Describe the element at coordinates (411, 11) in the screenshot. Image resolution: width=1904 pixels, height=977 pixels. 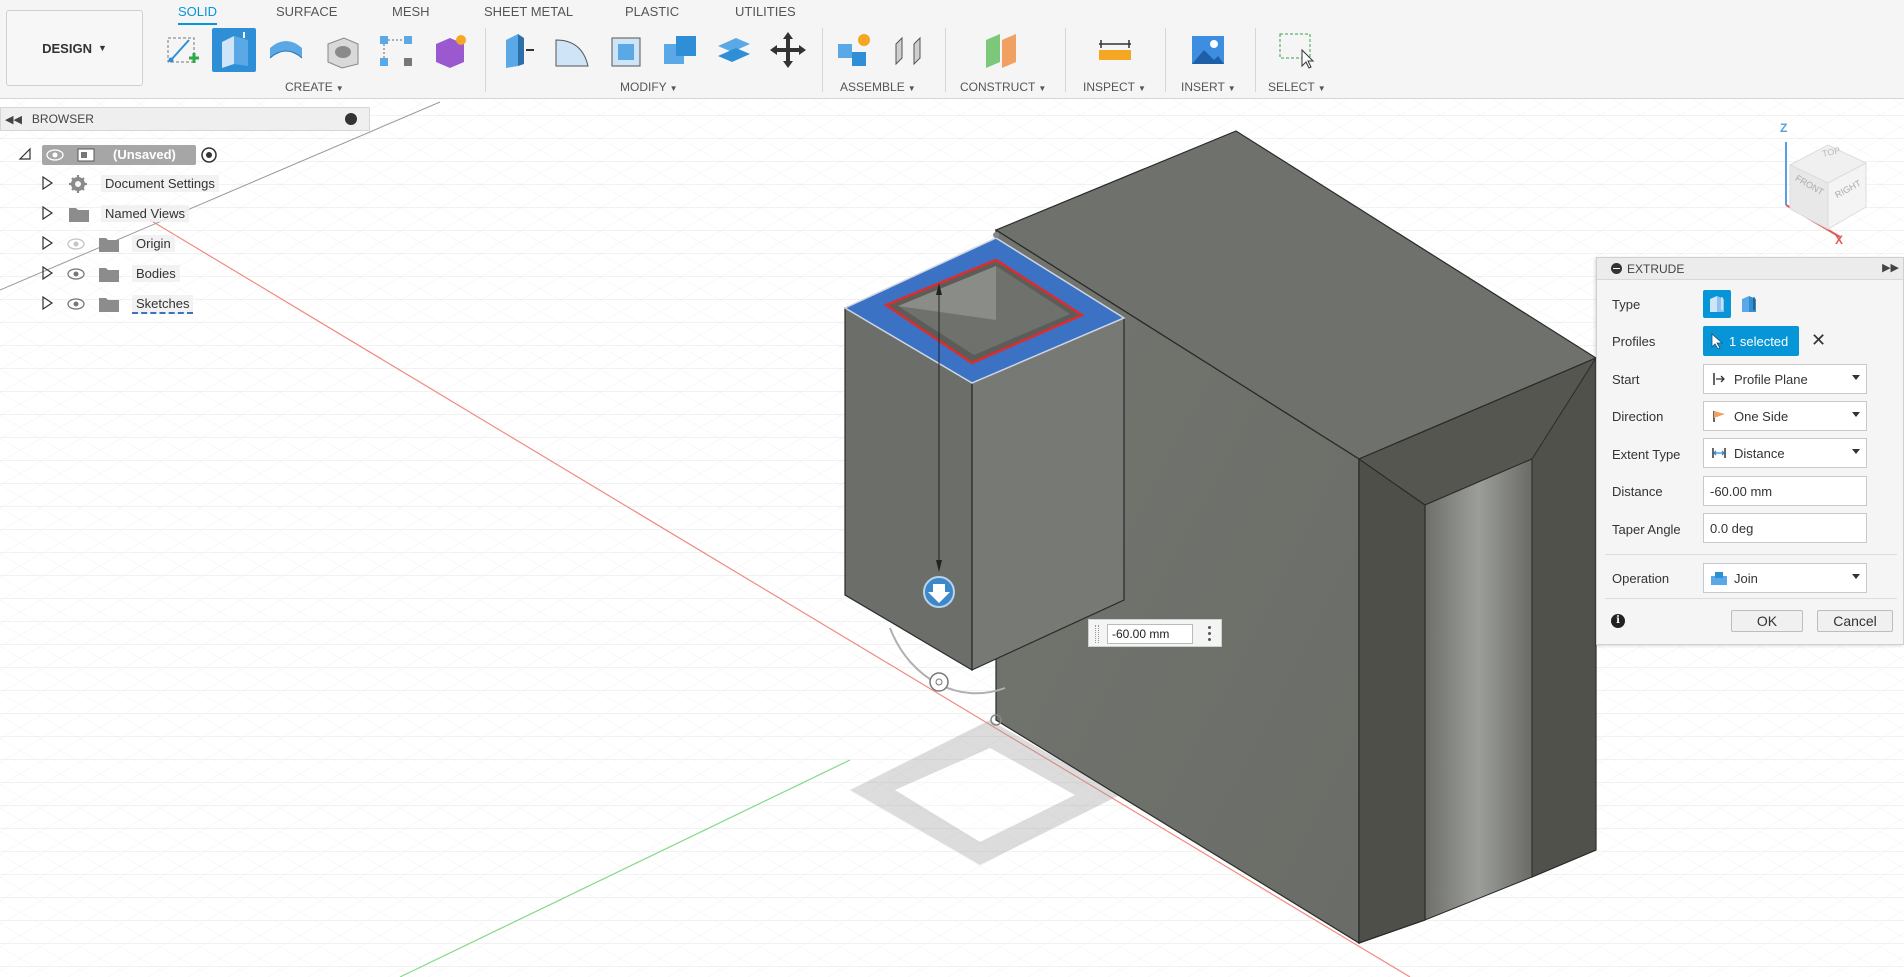
I see `tab-mesh: MESH` at that location.